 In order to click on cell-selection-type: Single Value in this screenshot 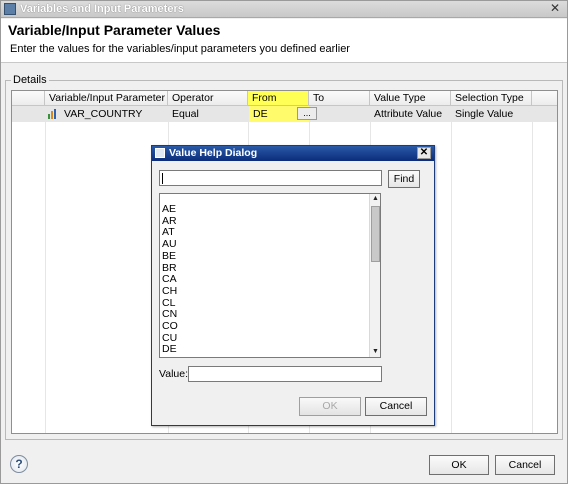, I will do `click(484, 114)`.